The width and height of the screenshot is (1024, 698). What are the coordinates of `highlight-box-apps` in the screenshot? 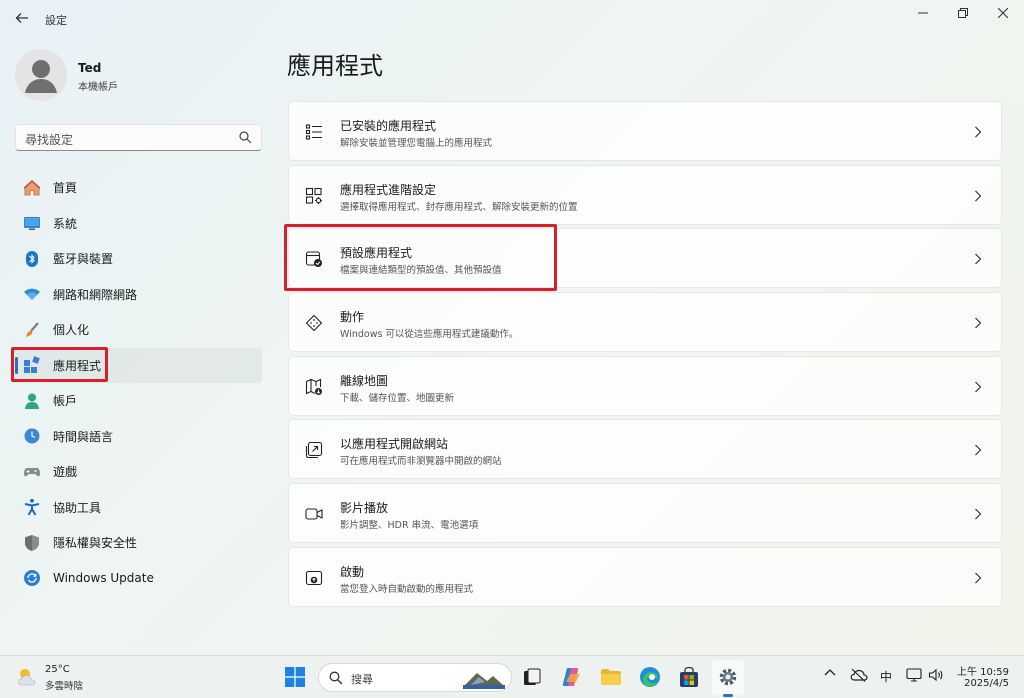 It's located at (59, 364).